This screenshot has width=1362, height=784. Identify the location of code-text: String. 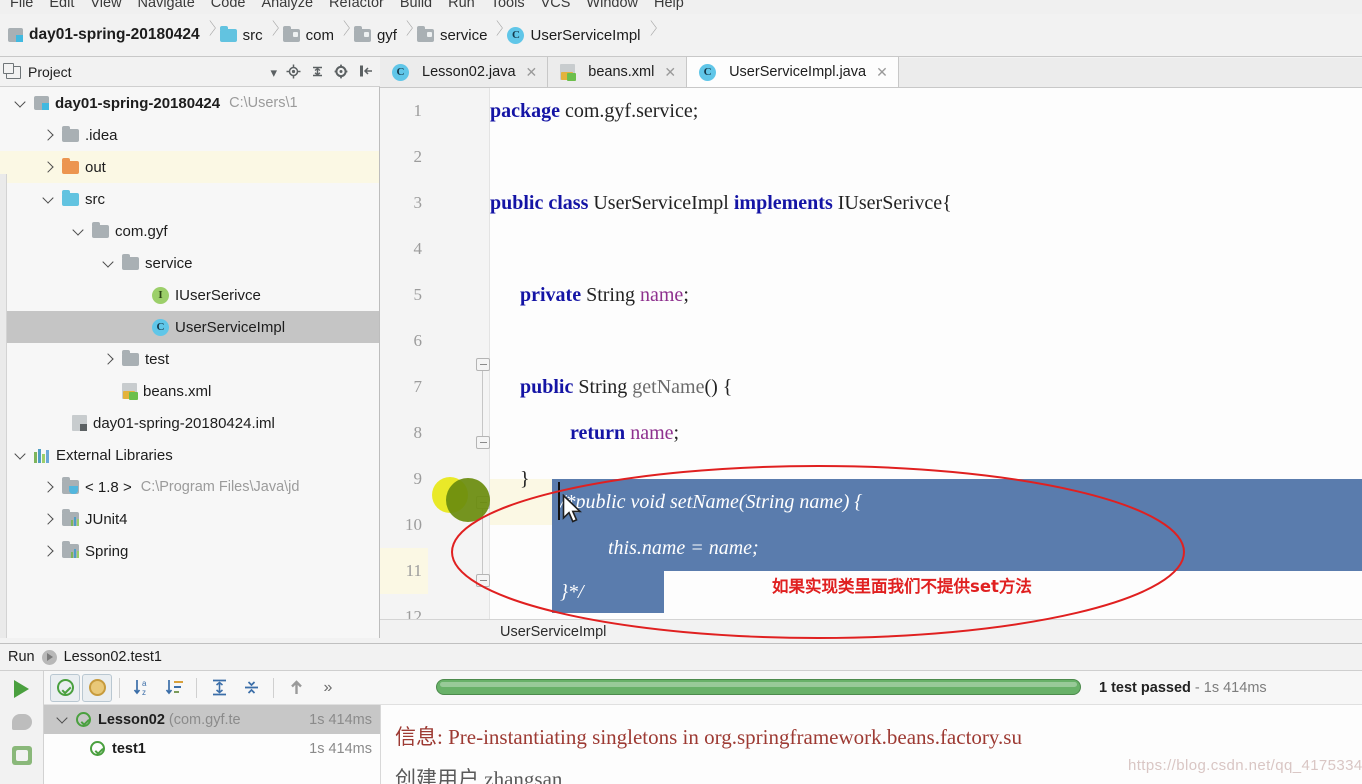
(610, 295).